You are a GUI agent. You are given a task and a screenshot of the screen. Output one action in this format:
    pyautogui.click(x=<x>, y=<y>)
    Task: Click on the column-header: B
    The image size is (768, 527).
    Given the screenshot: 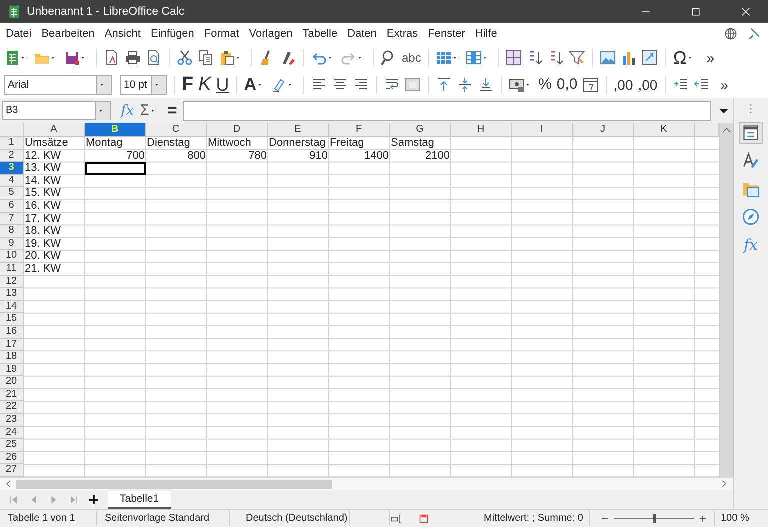 What is the action you would take?
    pyautogui.click(x=115, y=130)
    